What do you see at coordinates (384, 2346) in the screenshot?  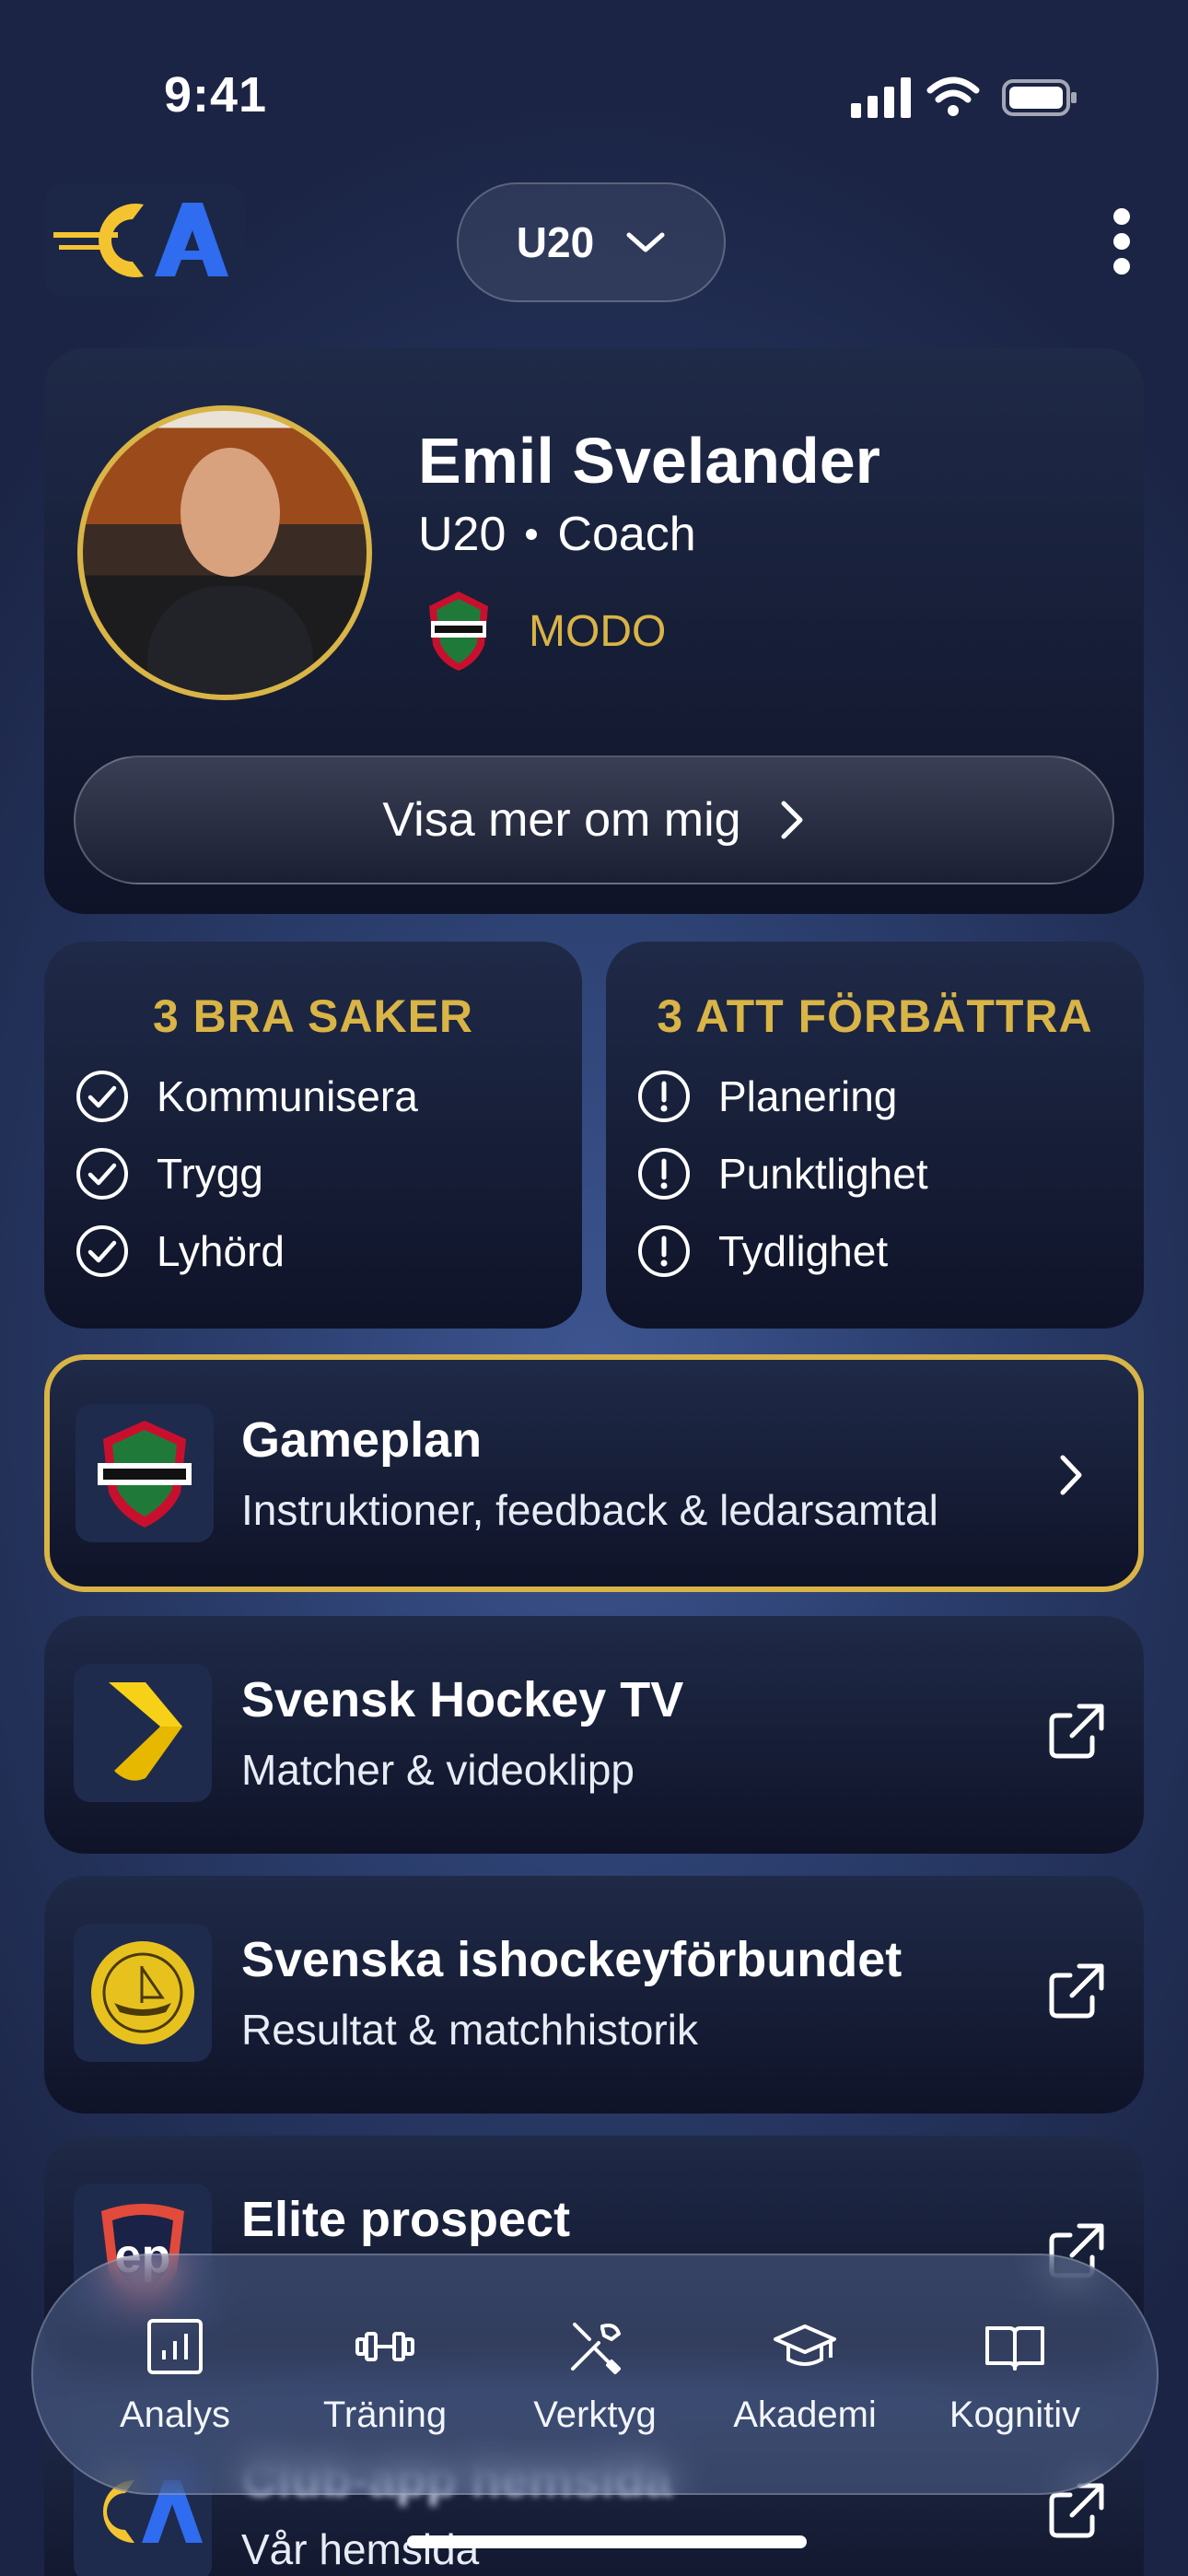 I see `dumbbell-icon` at bounding box center [384, 2346].